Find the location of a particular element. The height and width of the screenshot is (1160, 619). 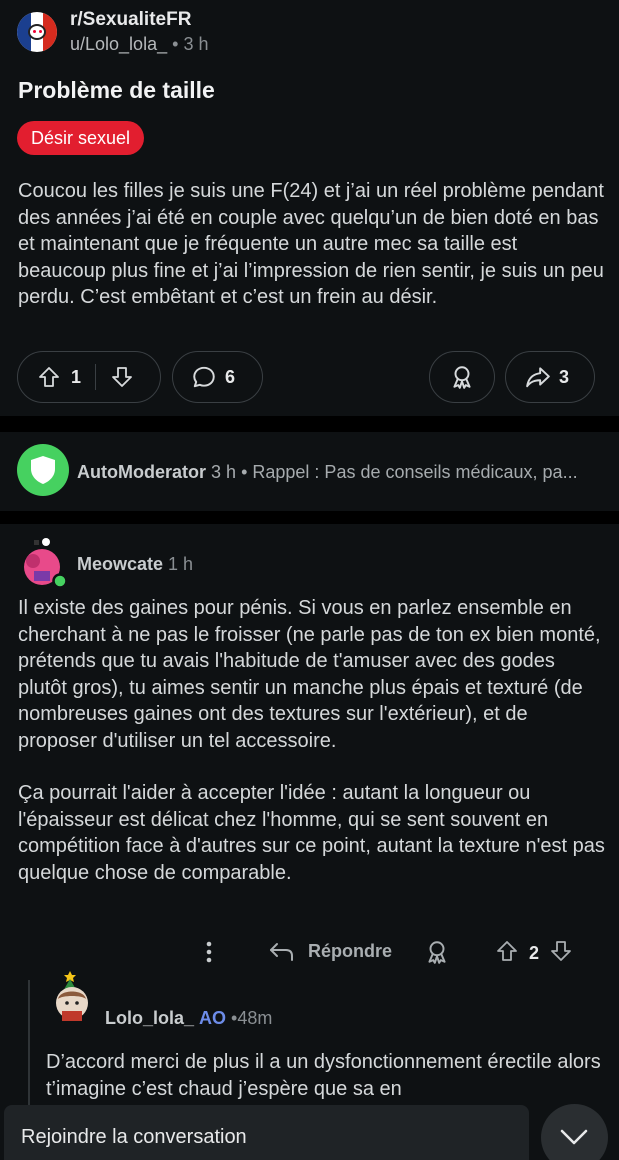

comment-meta: Meowcate 1 h is located at coordinates (135, 564).